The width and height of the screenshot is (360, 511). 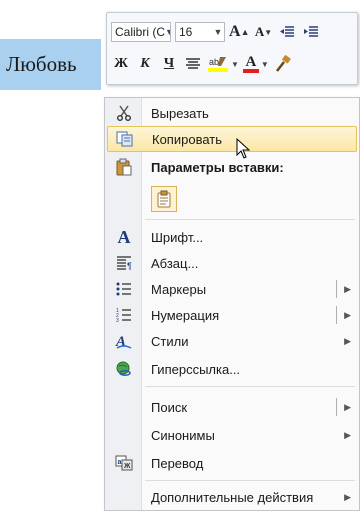 I want to click on grow-font-button: A ▲, so click(x=239, y=32).